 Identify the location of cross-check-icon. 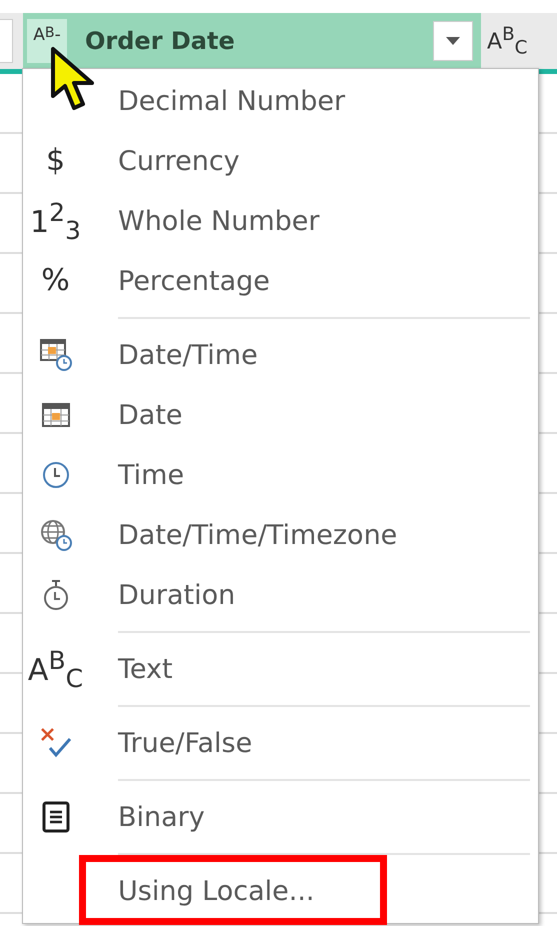
(56, 743).